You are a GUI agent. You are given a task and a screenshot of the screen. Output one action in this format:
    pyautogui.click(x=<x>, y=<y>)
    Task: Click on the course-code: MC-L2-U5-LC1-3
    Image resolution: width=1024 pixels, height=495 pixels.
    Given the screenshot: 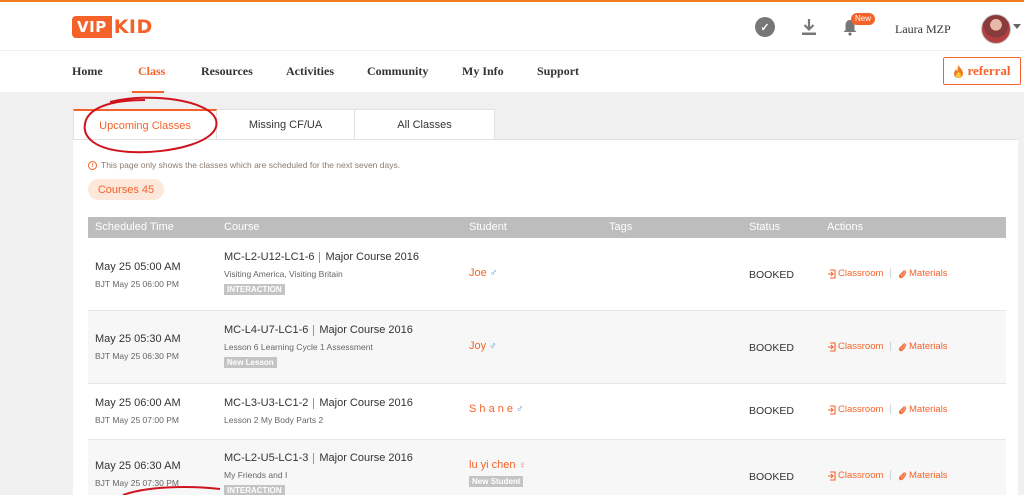 What is the action you would take?
    pyautogui.click(x=266, y=458)
    